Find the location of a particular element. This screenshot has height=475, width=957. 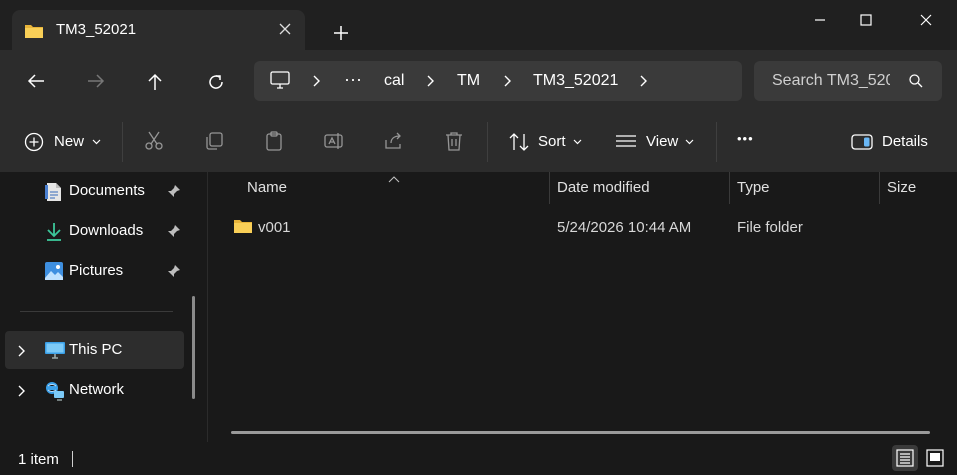

cut-button is located at coordinates (154, 142).